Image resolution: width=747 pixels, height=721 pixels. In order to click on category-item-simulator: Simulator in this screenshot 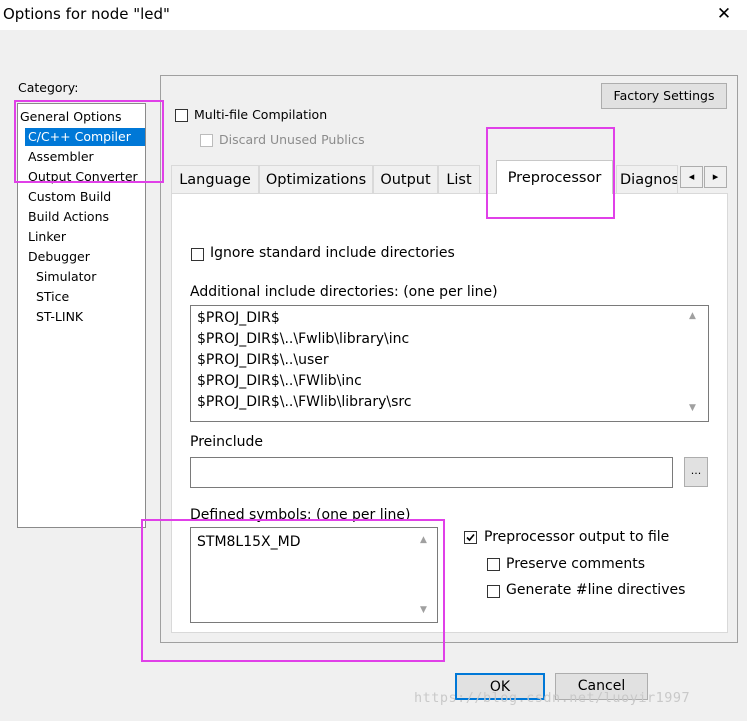, I will do `click(66, 277)`.